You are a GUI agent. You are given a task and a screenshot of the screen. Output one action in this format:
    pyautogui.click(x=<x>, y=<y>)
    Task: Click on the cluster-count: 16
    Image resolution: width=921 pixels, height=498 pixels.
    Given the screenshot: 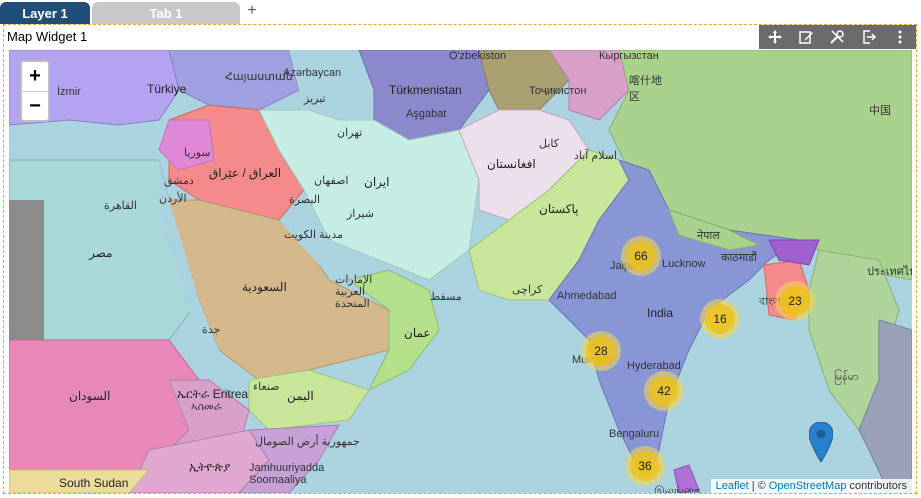 What is the action you would take?
    pyautogui.click(x=720, y=319)
    